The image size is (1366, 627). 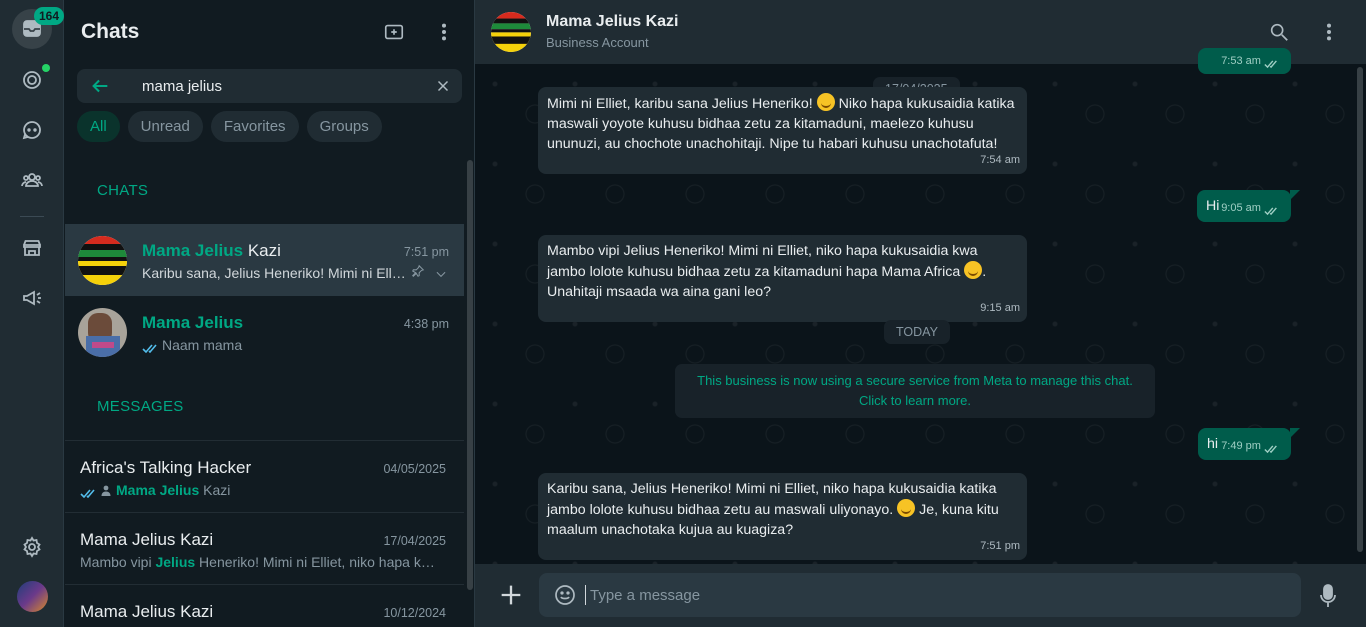 I want to click on new-chat-icon, so click(x=394, y=32).